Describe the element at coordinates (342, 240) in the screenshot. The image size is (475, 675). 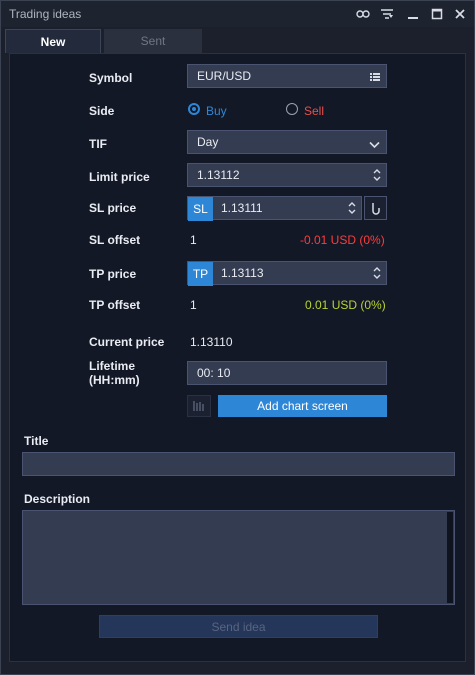
I see `sl-offset-pnl: -0.01 USD (0%)` at that location.